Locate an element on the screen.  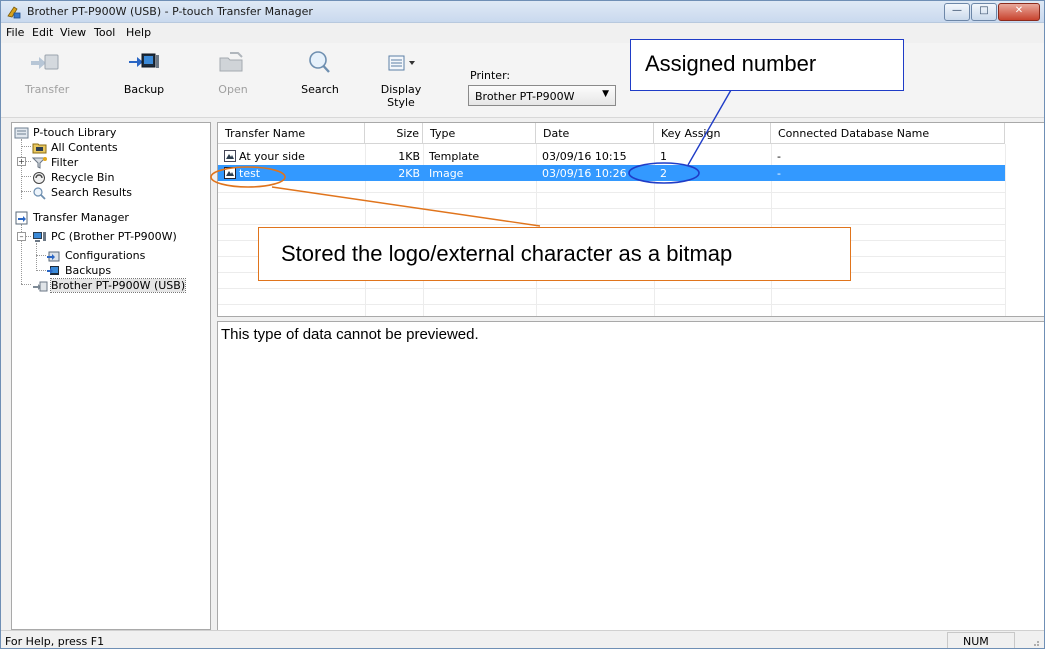
column-header-size: Size is located at coordinates (394, 133).